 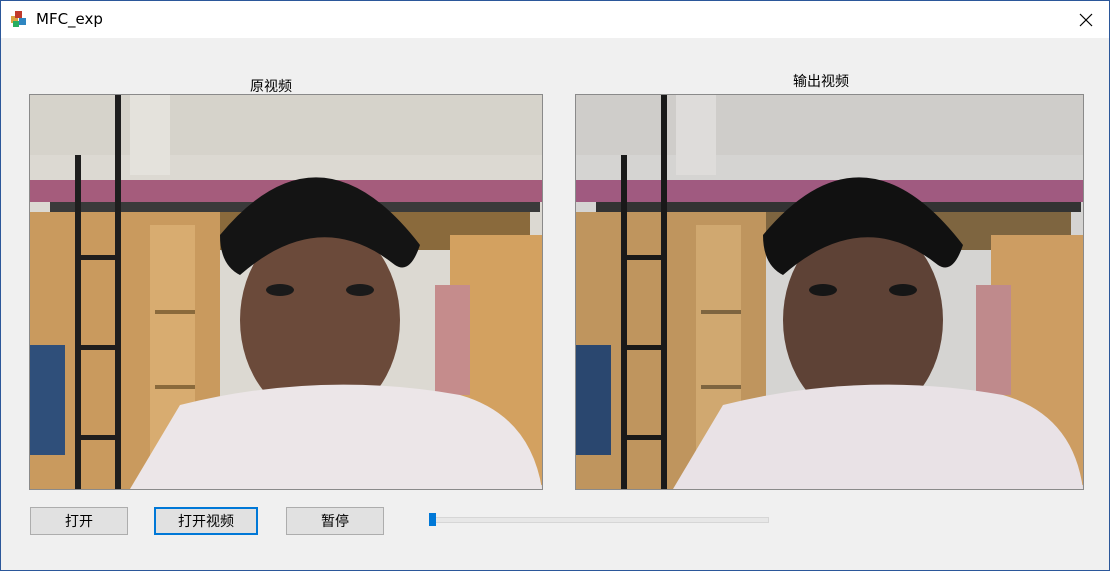 What do you see at coordinates (555, 19) in the screenshot?
I see `title-bar: MFC_exp` at bounding box center [555, 19].